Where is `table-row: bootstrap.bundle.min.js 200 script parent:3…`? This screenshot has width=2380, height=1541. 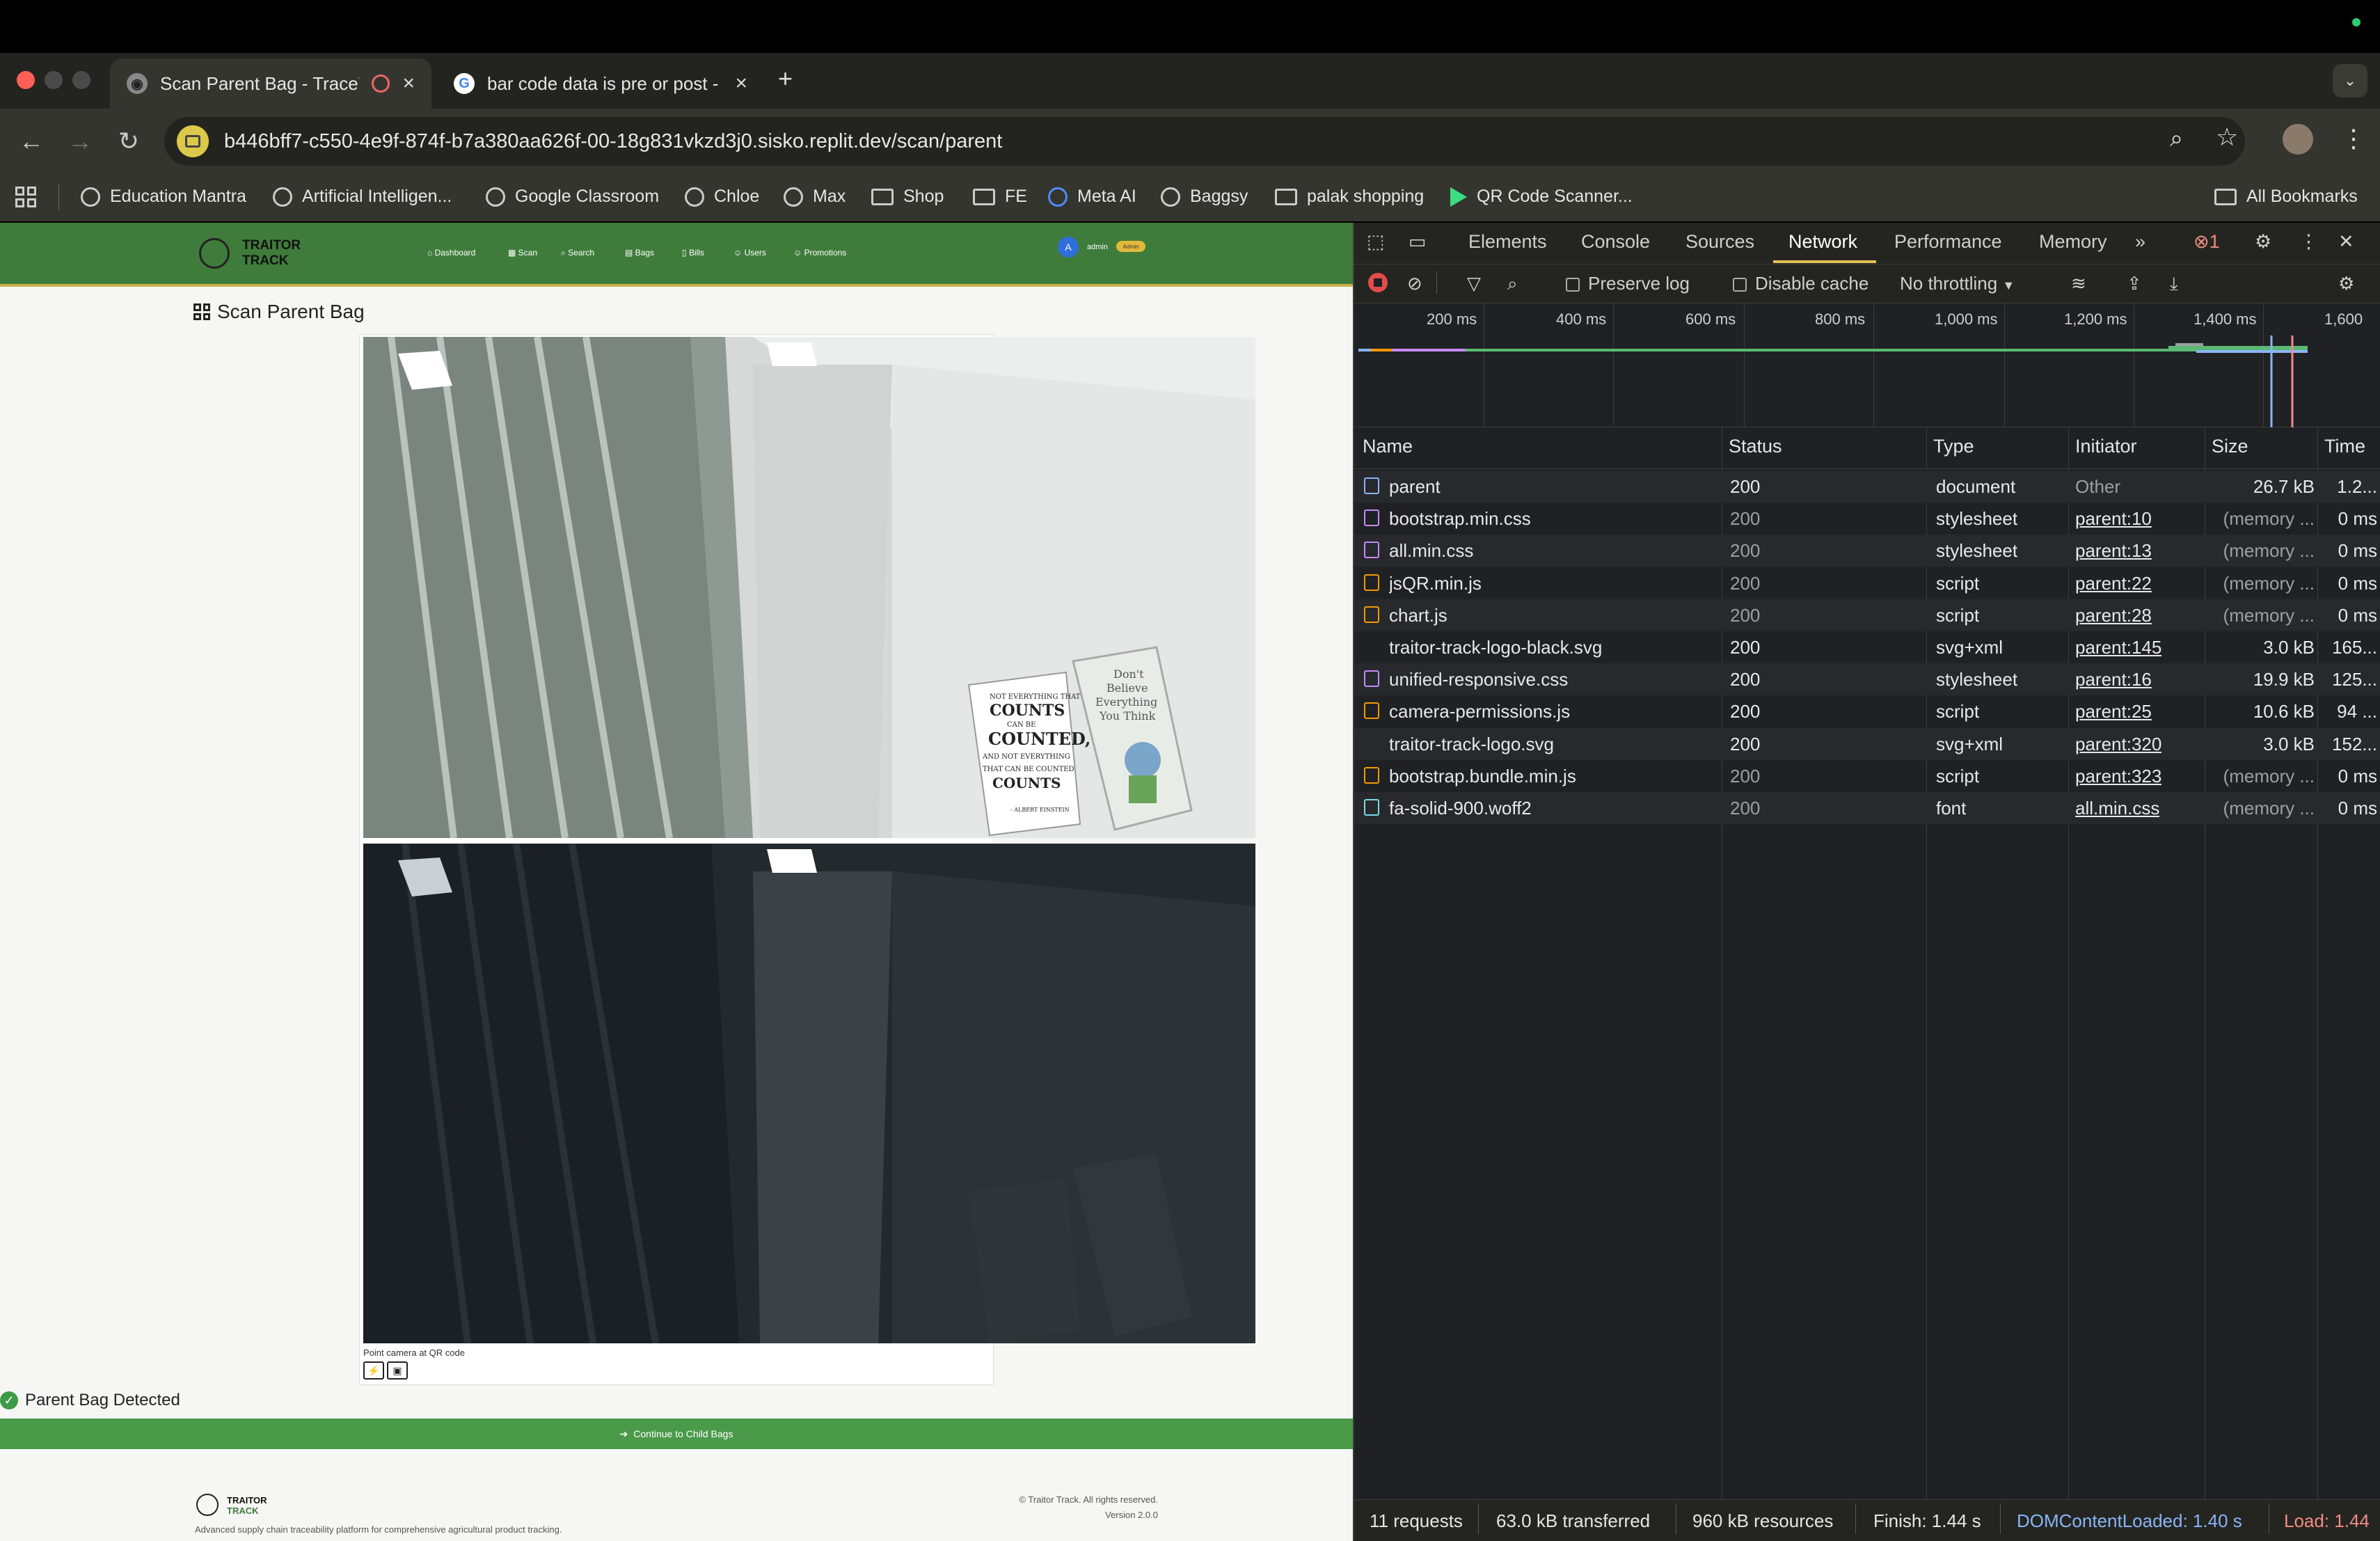
table-row: bootstrap.bundle.min.js 200 script parent:3… is located at coordinates (1867, 776).